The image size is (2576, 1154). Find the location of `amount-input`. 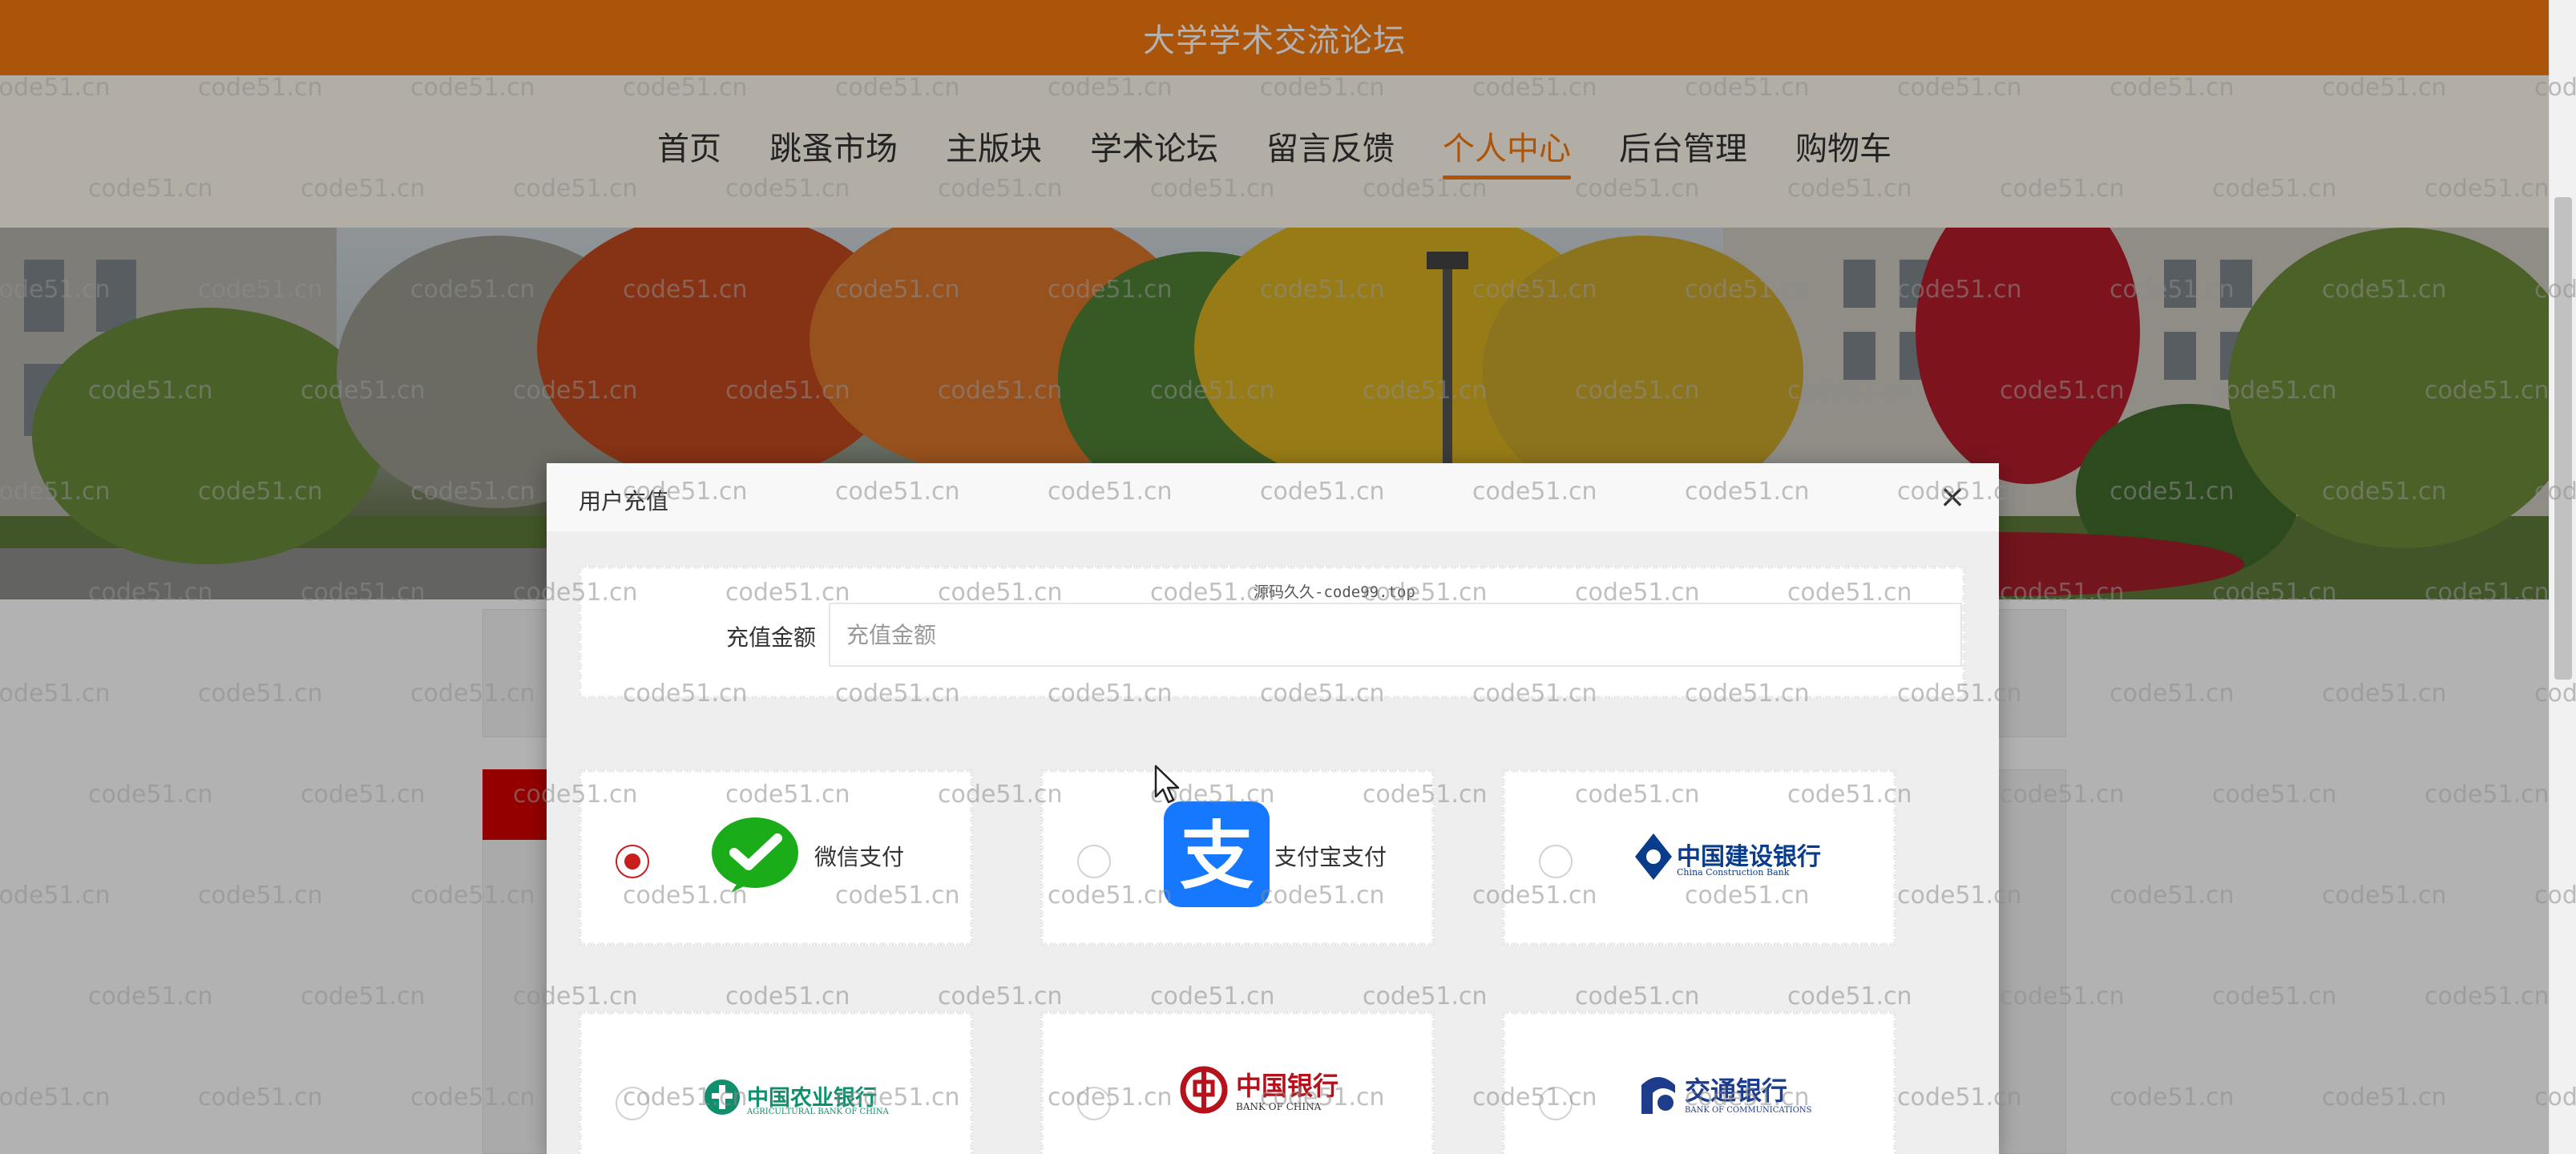

amount-input is located at coordinates (1396, 635).